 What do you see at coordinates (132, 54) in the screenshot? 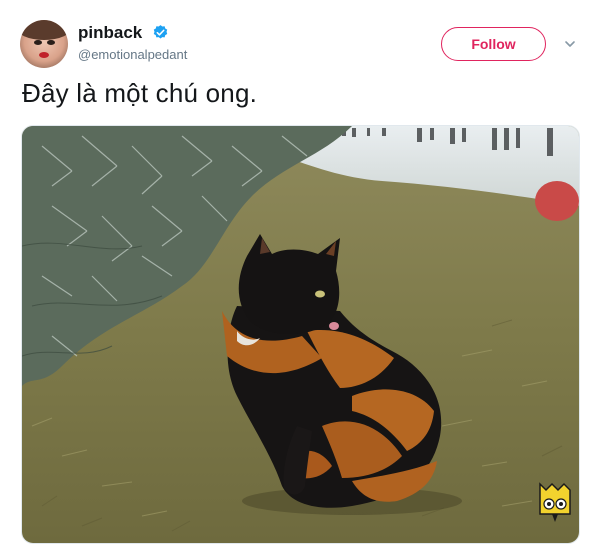
I see `user-handle: @emotionalpedant` at bounding box center [132, 54].